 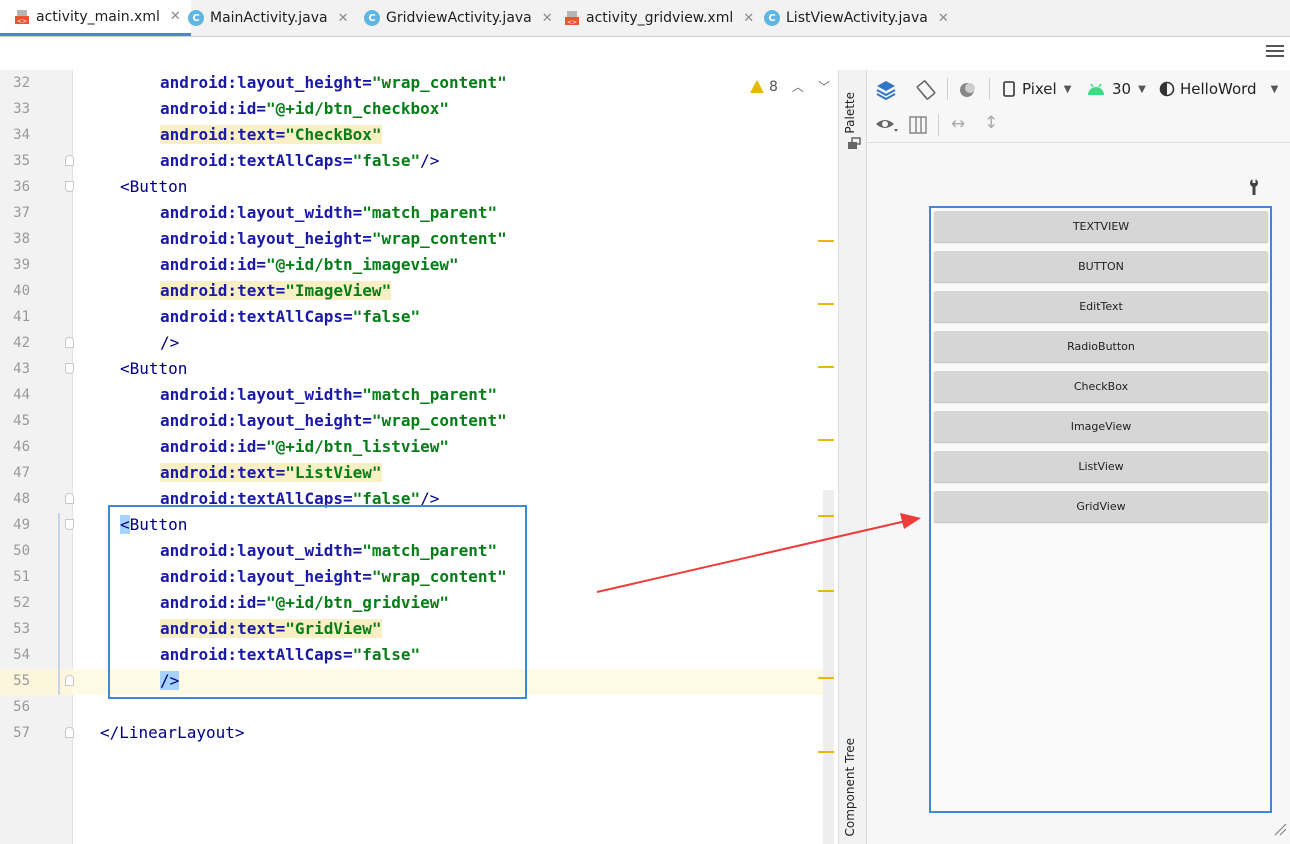 I want to click on preview-button-edittext: EditText, so click(x=1101, y=306).